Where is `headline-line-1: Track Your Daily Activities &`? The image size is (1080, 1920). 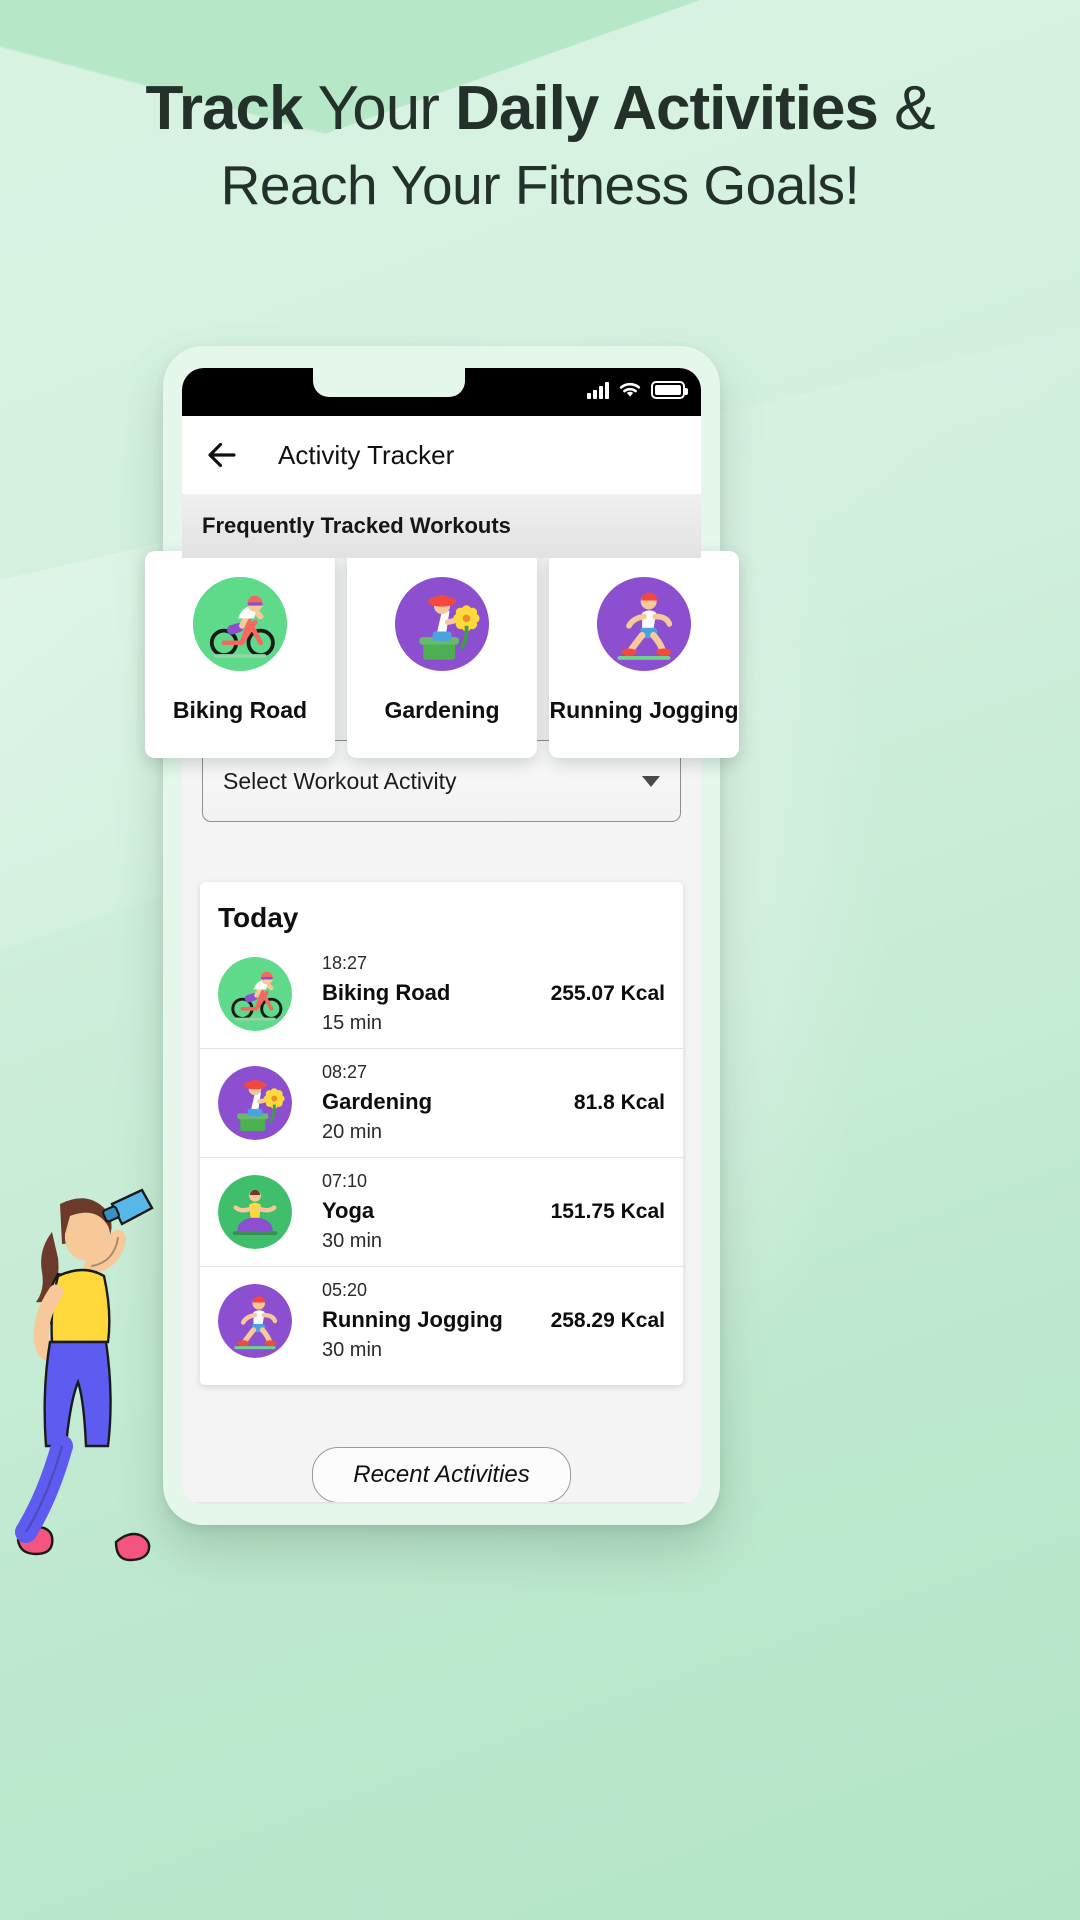 headline-line-1: Track Your Daily Activities & is located at coordinates (540, 108).